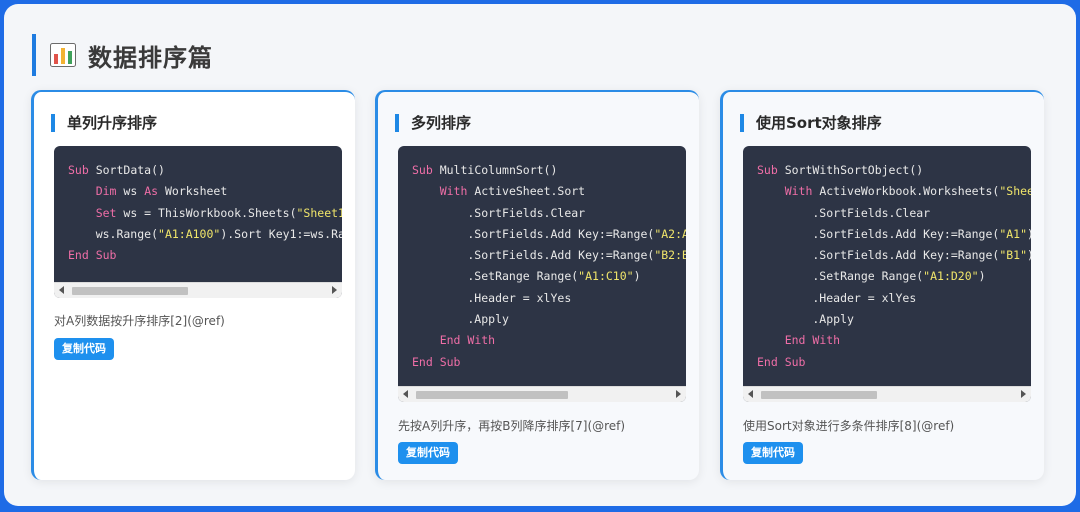 Image resolution: width=1080 pixels, height=512 pixels. Describe the element at coordinates (139, 321) in the screenshot. I see `card-description: 对A列数据按升序排序[2](@ref)` at that location.